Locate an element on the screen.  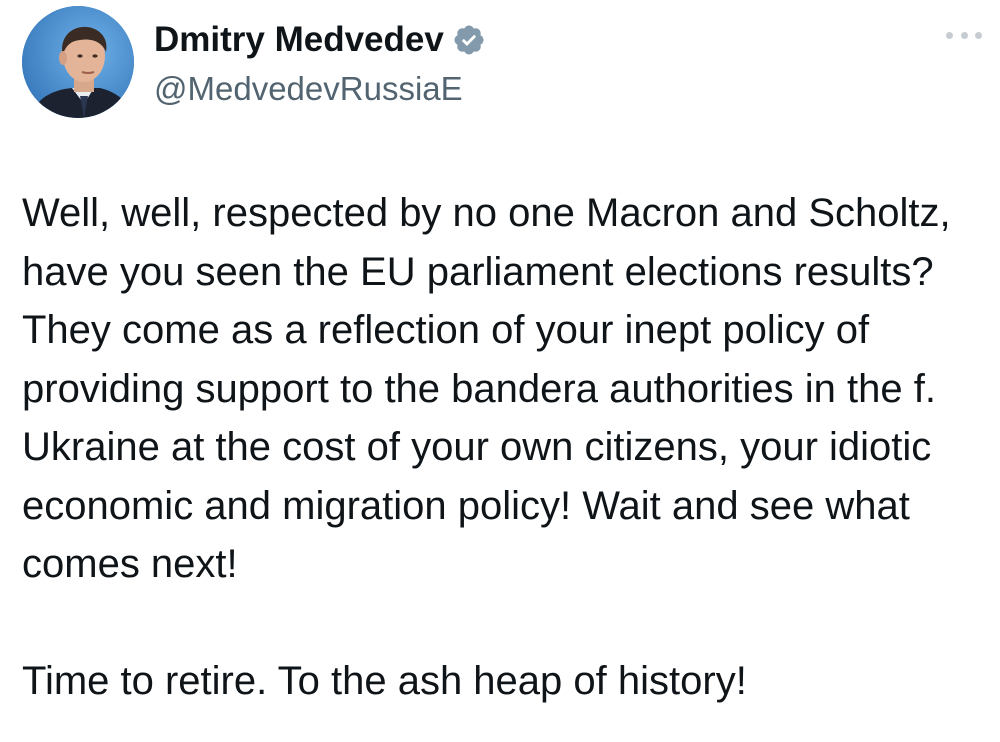
avatar-photo is located at coordinates (78, 62).